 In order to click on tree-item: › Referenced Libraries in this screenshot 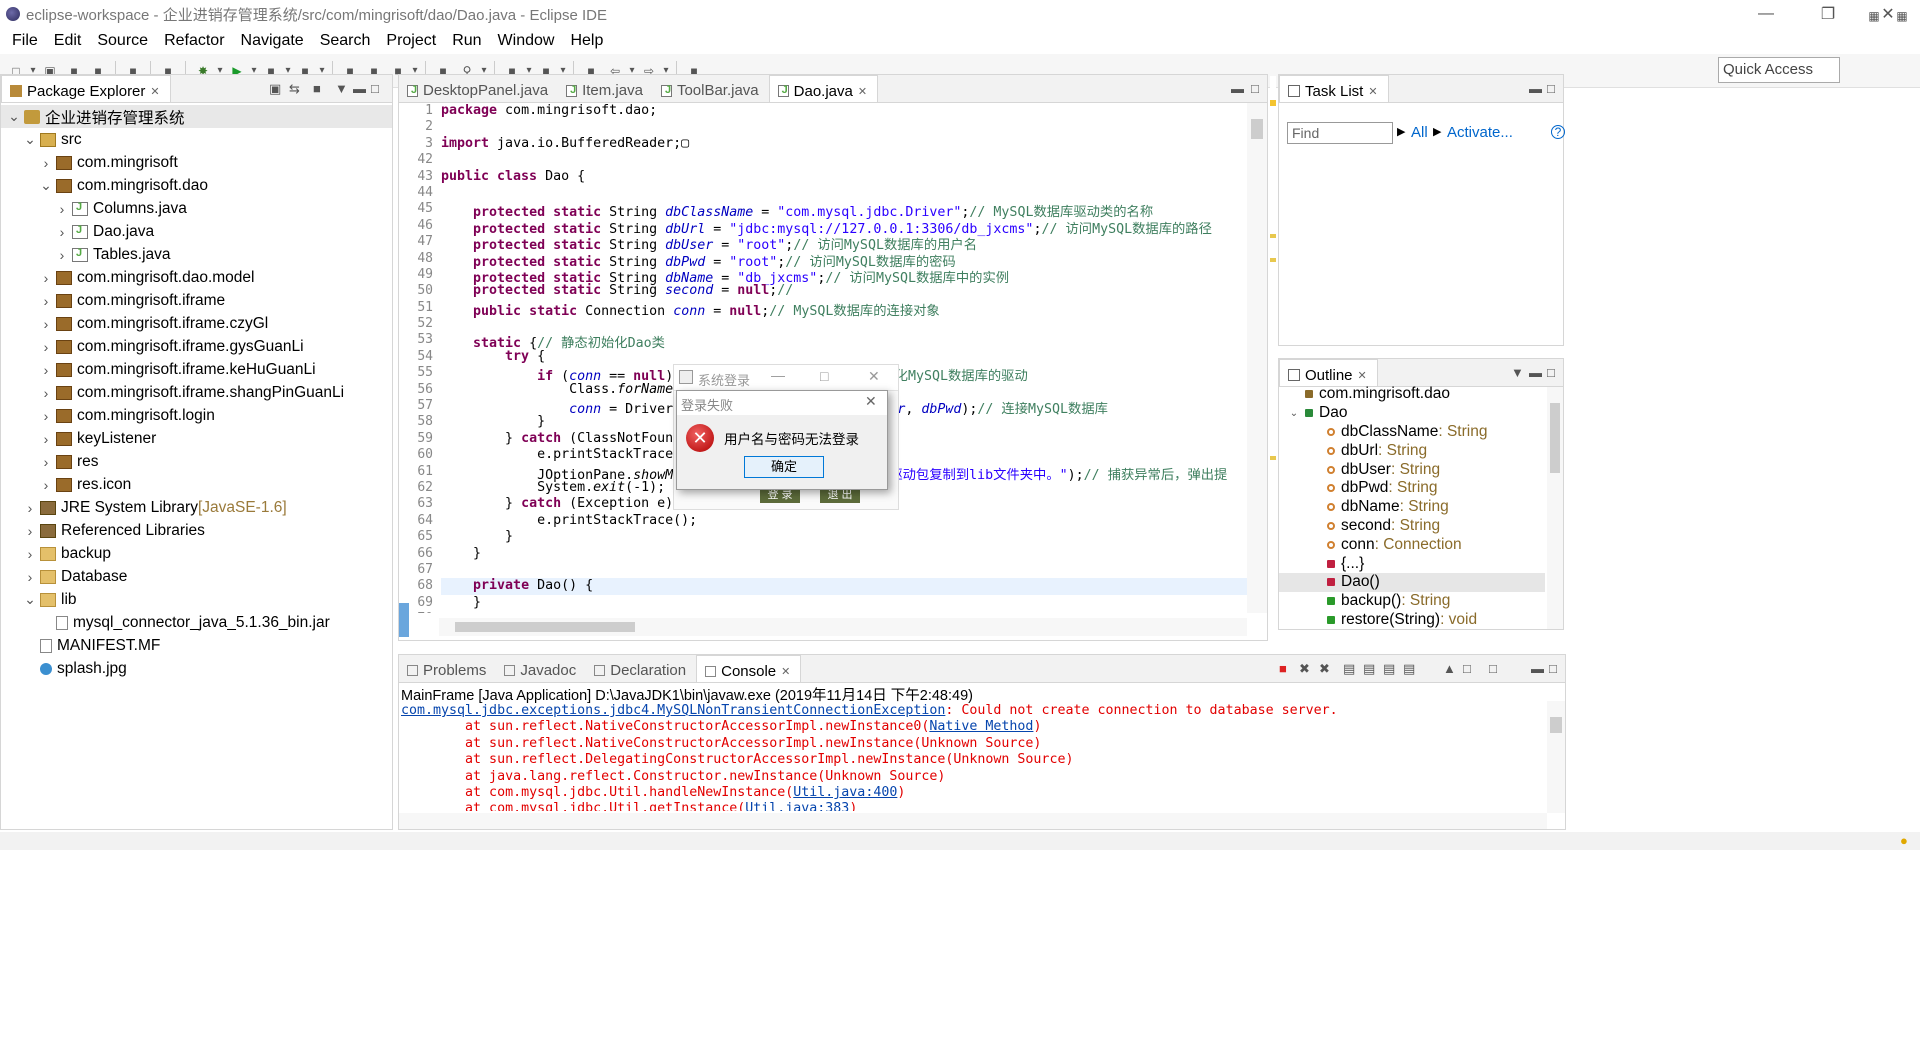, I will do `click(196, 530)`.